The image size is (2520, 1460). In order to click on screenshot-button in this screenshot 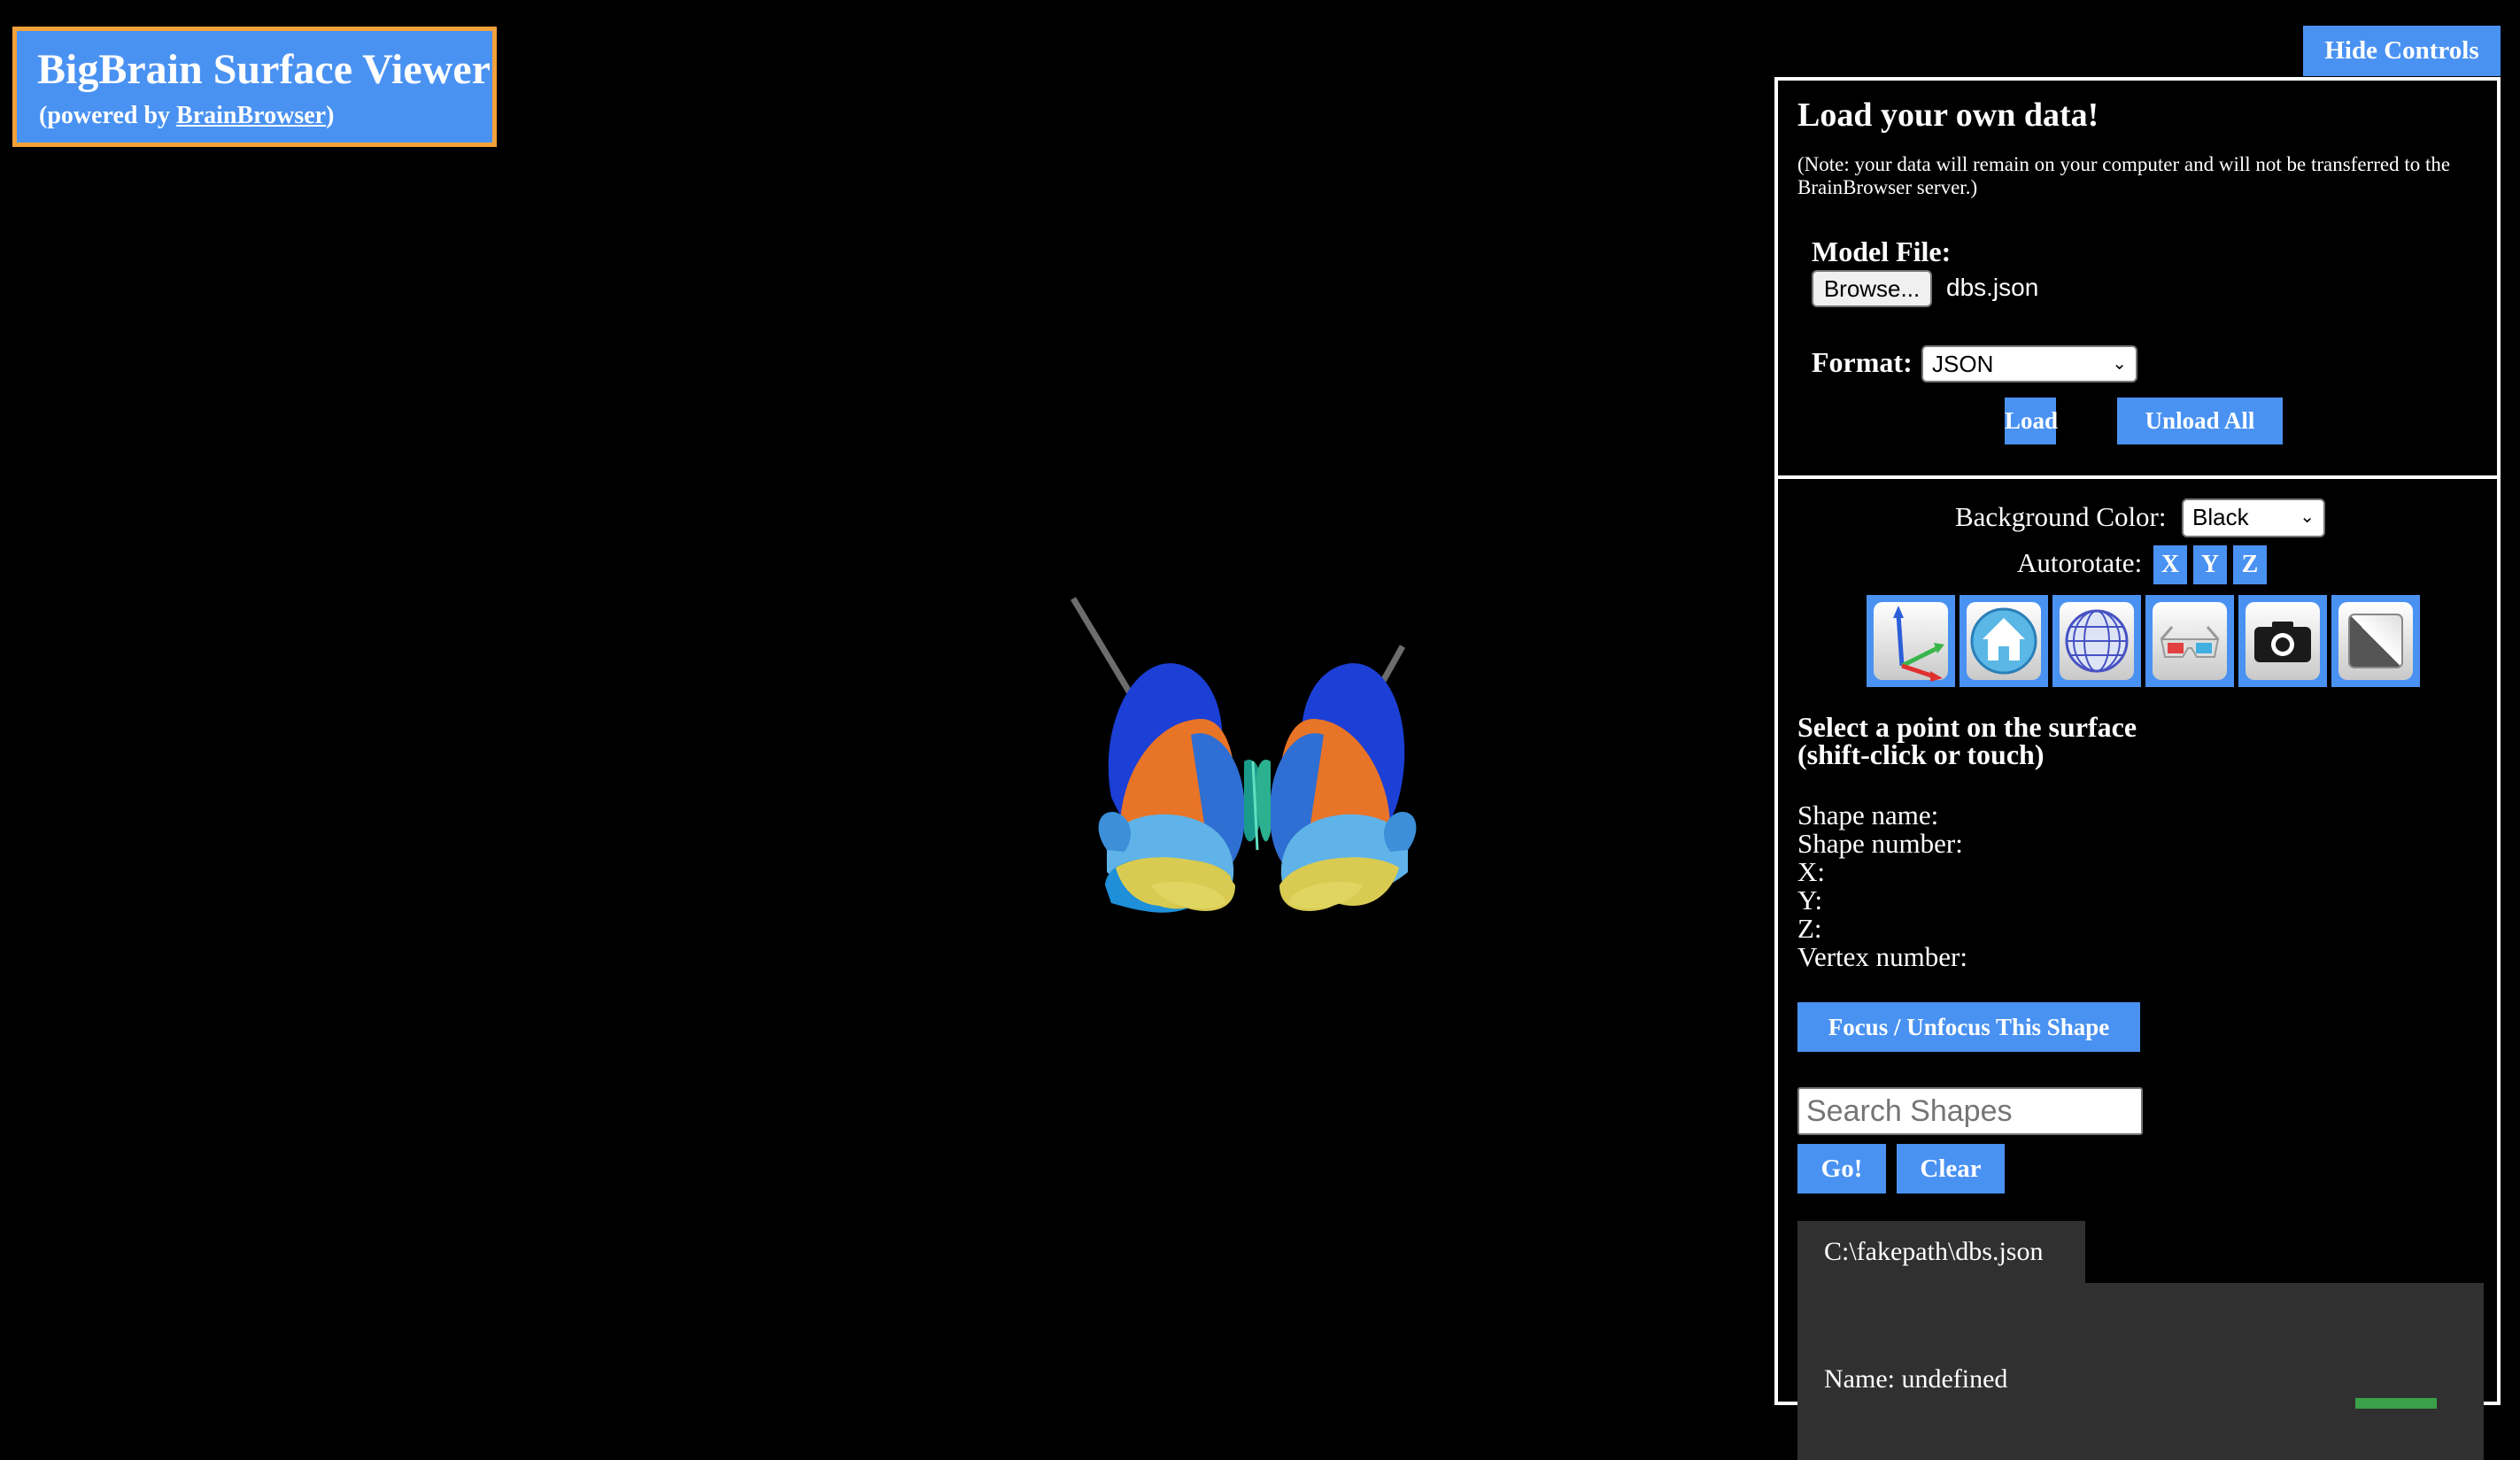, I will do `click(2282, 641)`.